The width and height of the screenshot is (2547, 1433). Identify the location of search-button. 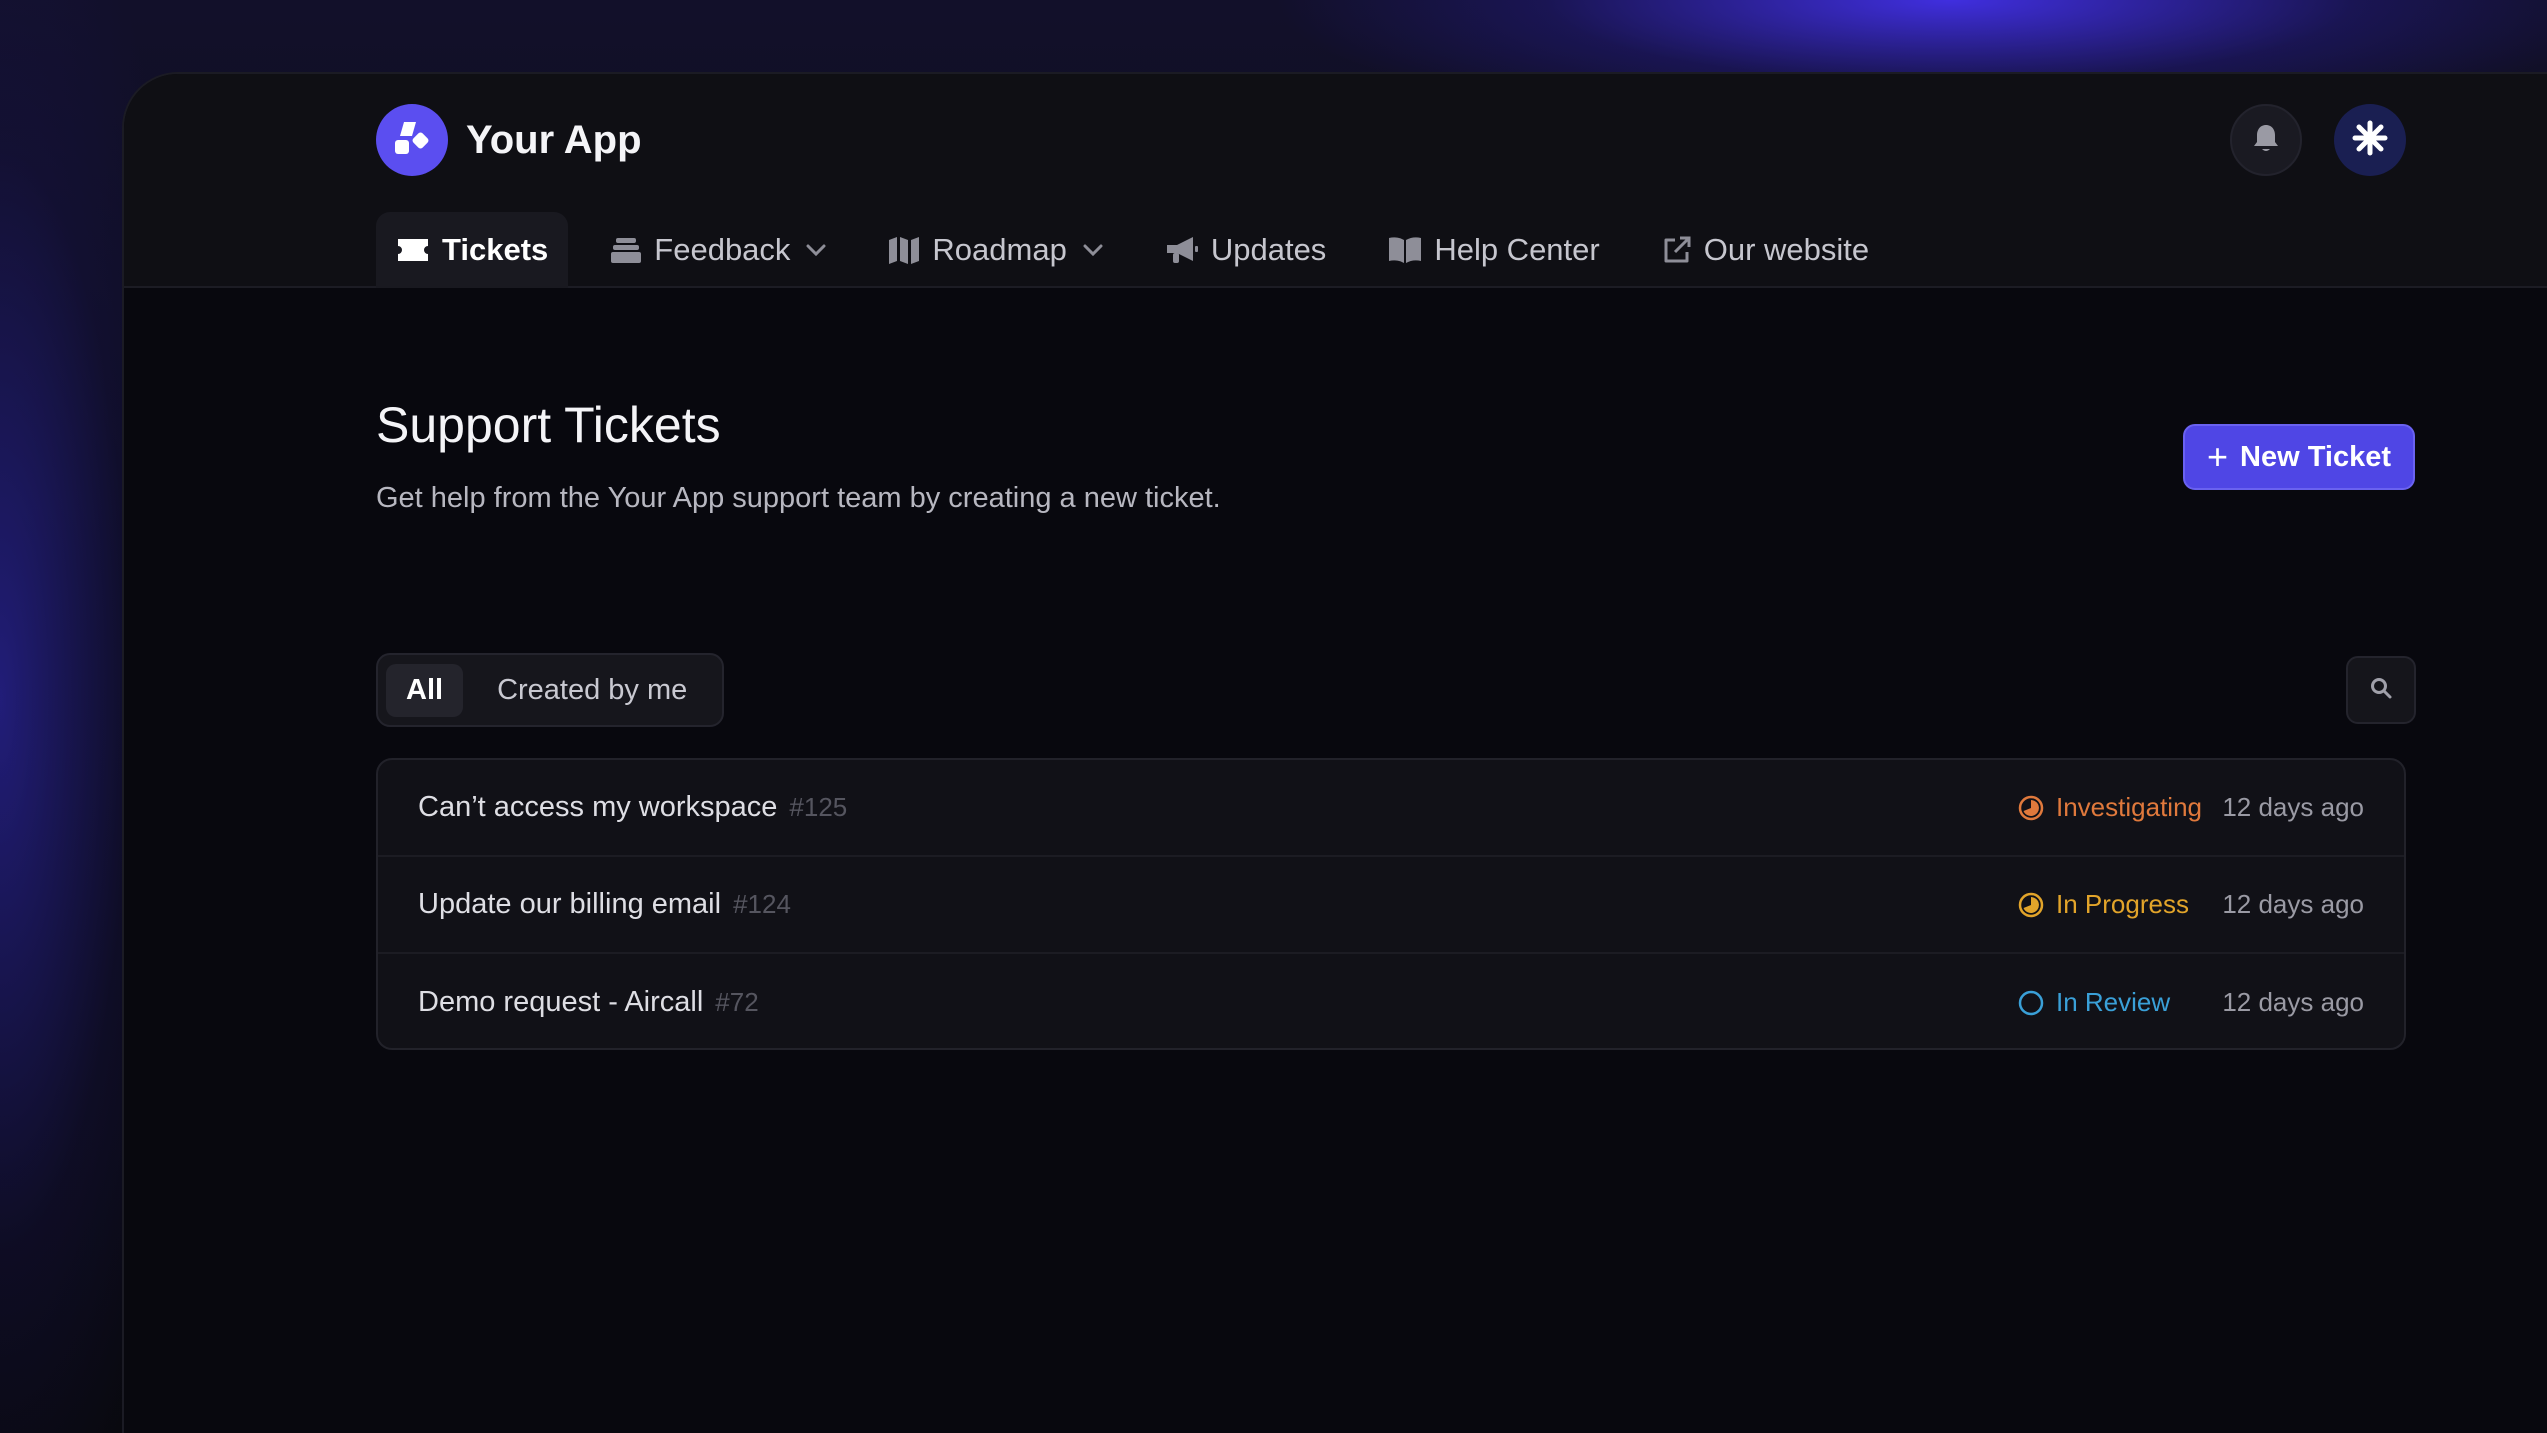
(2381, 690).